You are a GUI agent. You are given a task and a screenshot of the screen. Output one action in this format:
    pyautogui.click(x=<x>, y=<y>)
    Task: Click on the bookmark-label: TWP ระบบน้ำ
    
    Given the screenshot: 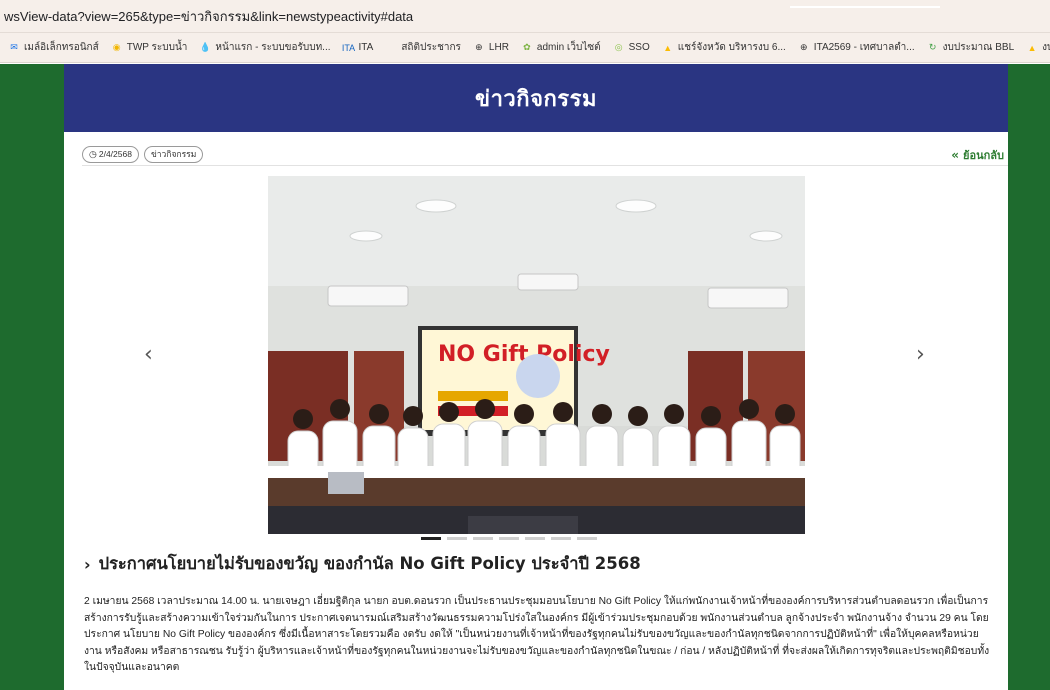 What is the action you would take?
    pyautogui.click(x=157, y=47)
    